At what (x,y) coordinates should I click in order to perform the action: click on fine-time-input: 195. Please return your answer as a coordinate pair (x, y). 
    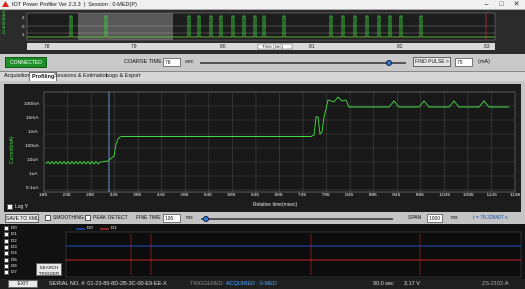
    Looking at the image, I should click on (172, 218).